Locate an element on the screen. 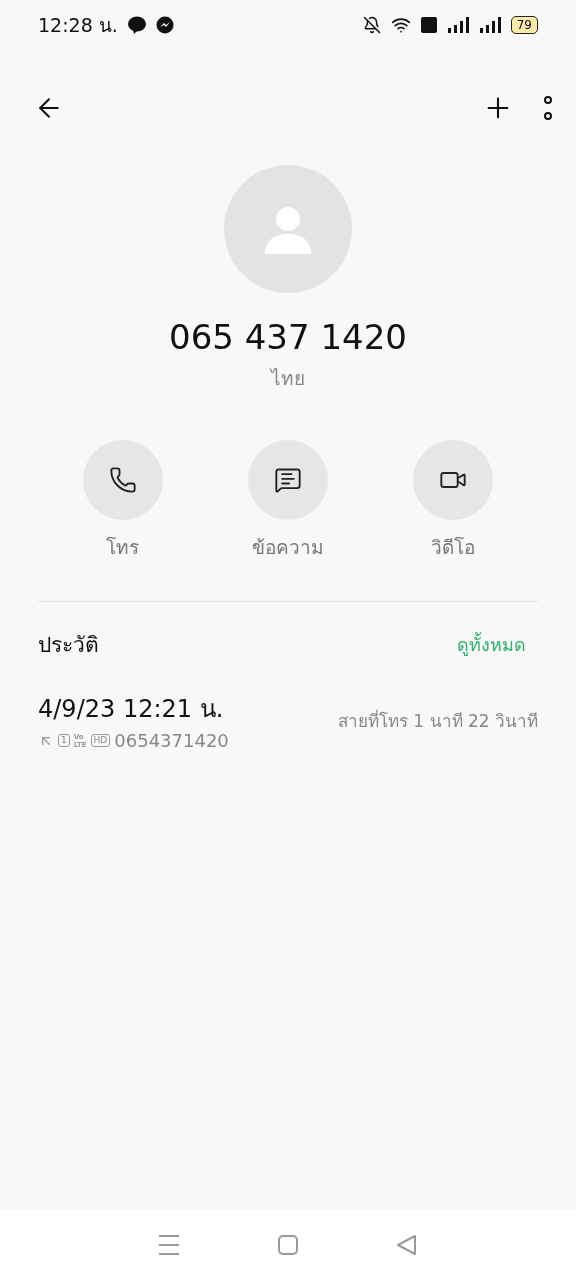  contact-country: ไทย is located at coordinates (288, 378).